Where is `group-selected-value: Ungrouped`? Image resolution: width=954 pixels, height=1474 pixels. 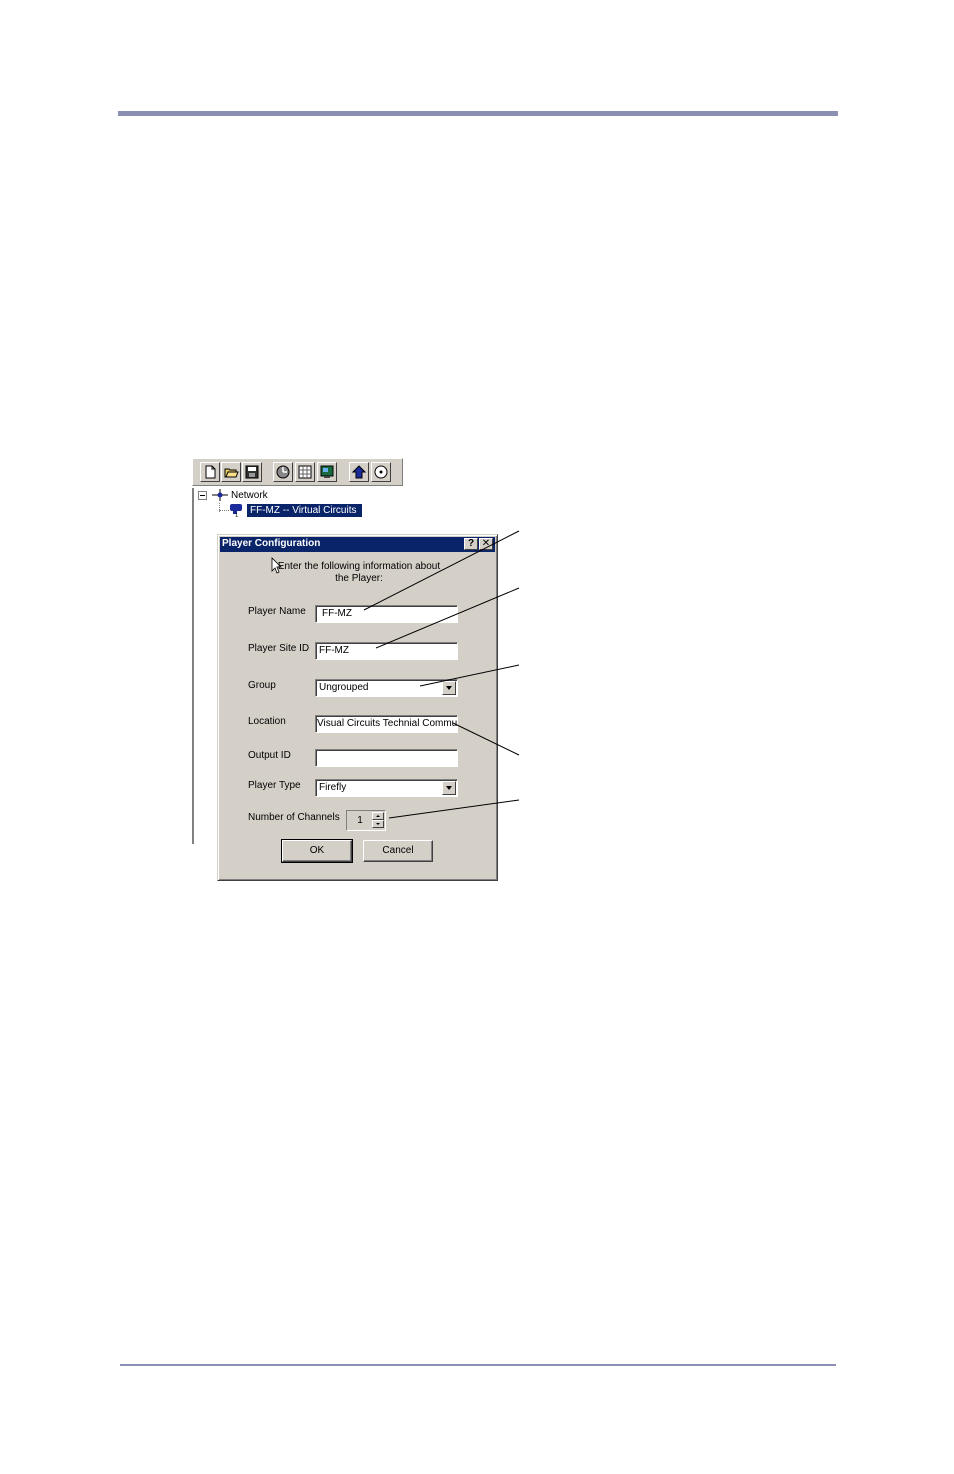
group-selected-value: Ungrouped is located at coordinates (344, 687).